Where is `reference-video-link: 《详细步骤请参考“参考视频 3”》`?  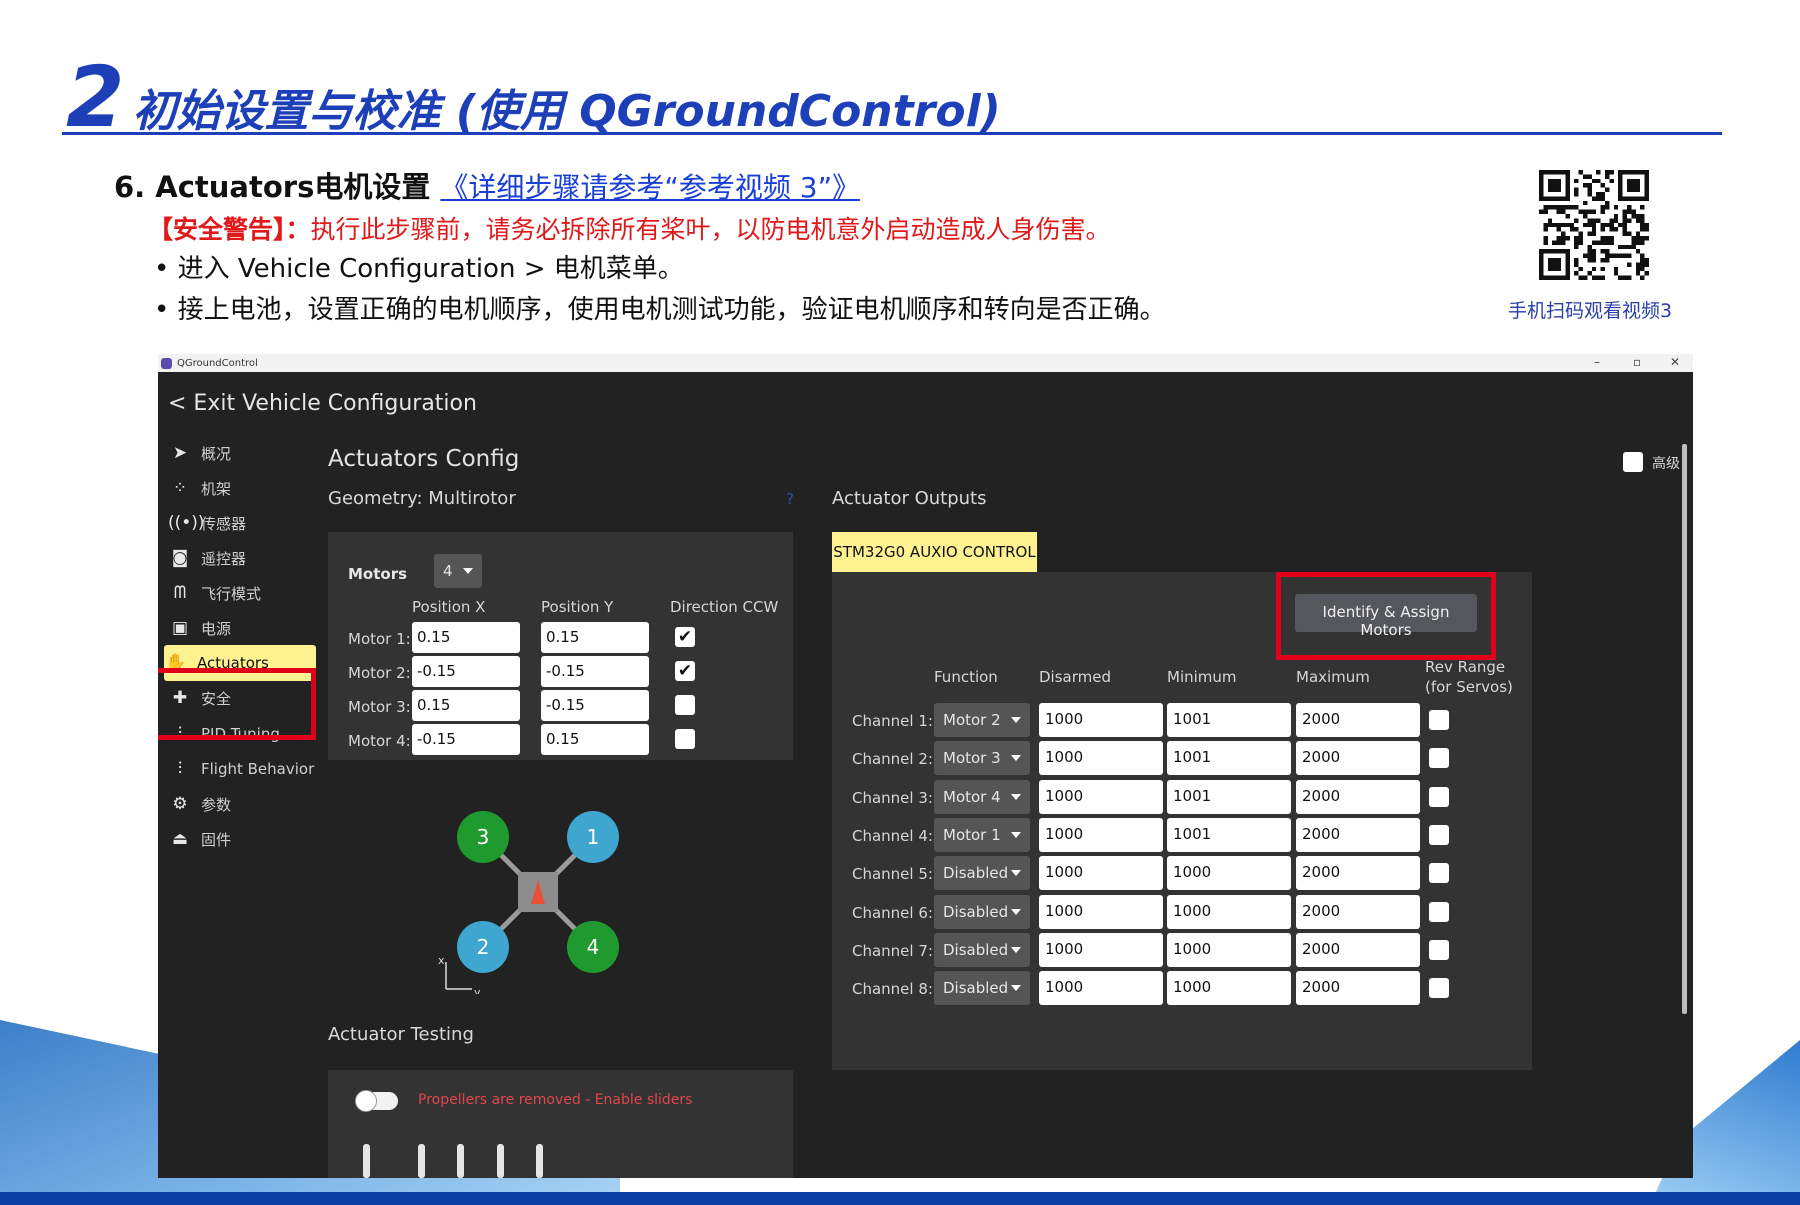 reference-video-link: 《详细步骤请参考“参考视频 3”》 is located at coordinates (650, 187).